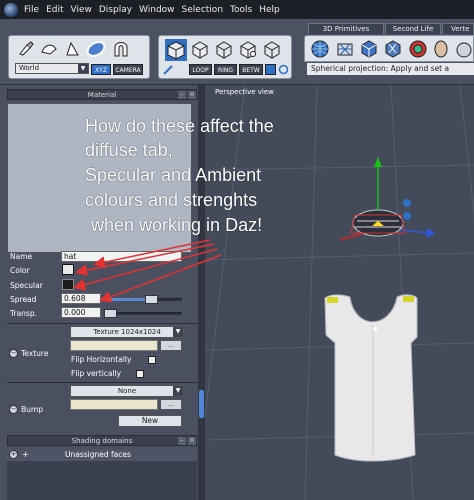 This screenshot has width=474, height=500. Describe the element at coordinates (179, 126) in the screenshot. I see `annotation-line-1: How do these affect the` at that location.